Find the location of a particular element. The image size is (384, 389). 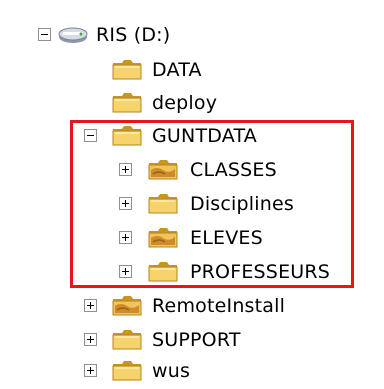

tree-node-professeurs: PROFESSEURS is located at coordinates (175, 272).